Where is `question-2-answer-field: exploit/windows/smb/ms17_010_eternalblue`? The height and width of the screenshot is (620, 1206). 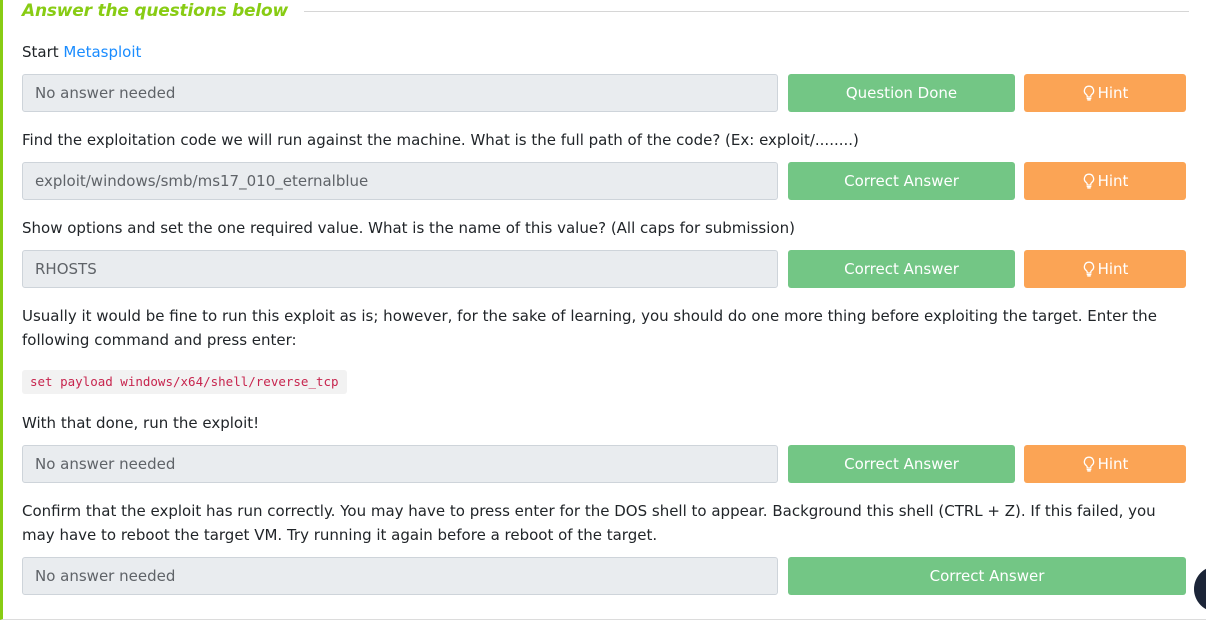
question-2-answer-field: exploit/windows/smb/ms17_010_eternalblue is located at coordinates (400, 181).